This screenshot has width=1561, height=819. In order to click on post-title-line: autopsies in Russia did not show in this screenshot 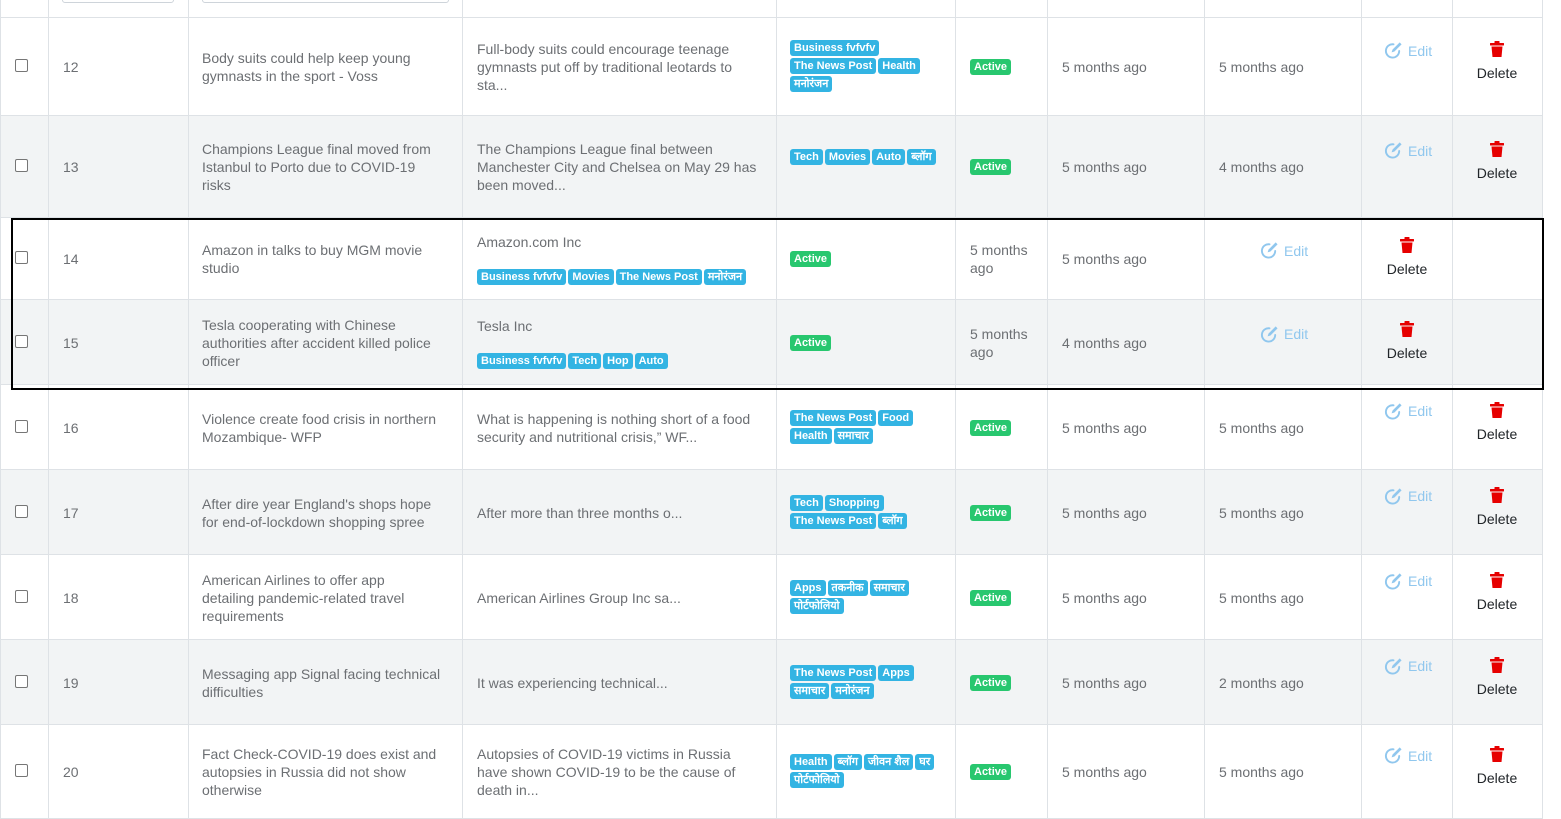, I will do `click(304, 772)`.